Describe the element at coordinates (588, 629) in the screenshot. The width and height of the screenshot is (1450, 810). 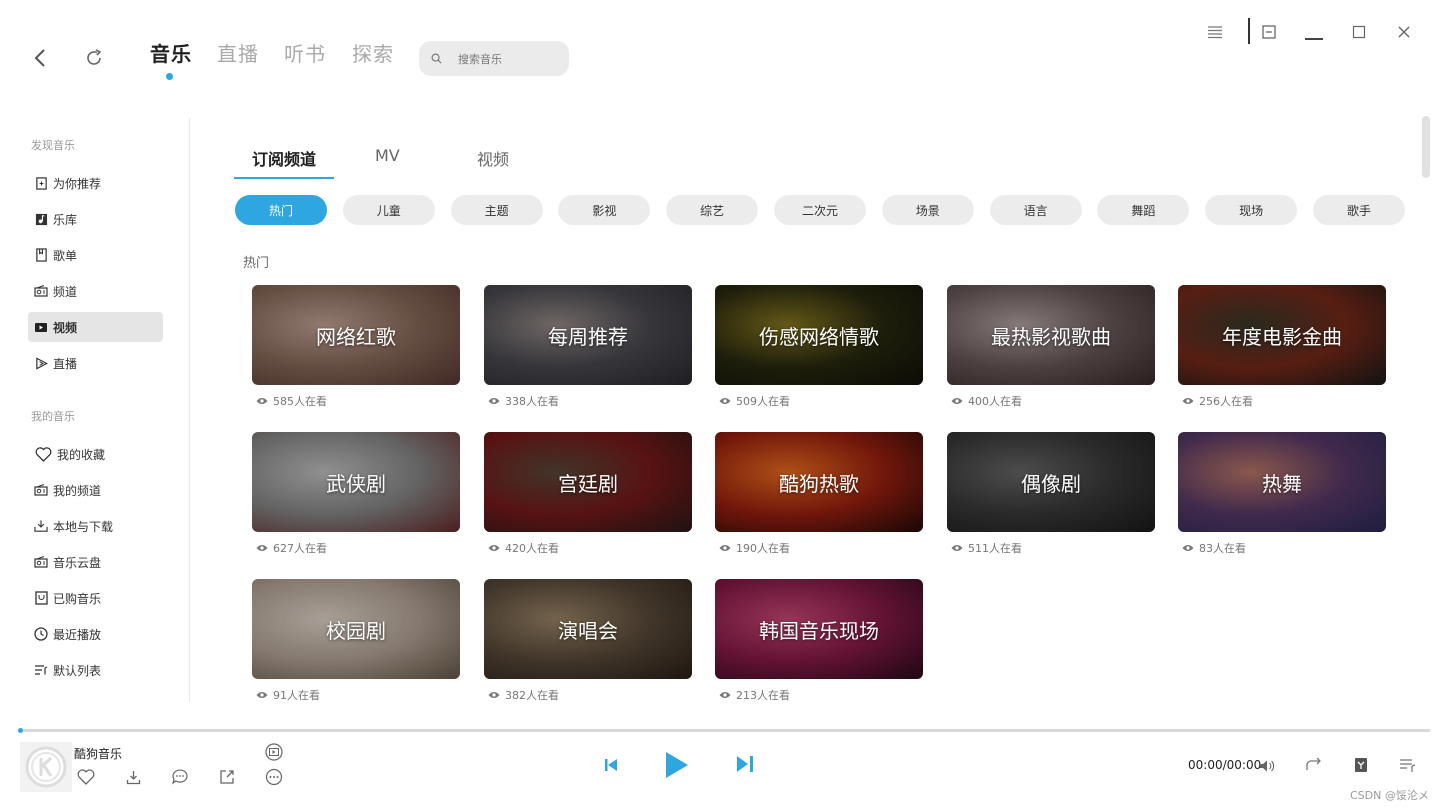
I see `channel-thumbnail: 演唱会` at that location.